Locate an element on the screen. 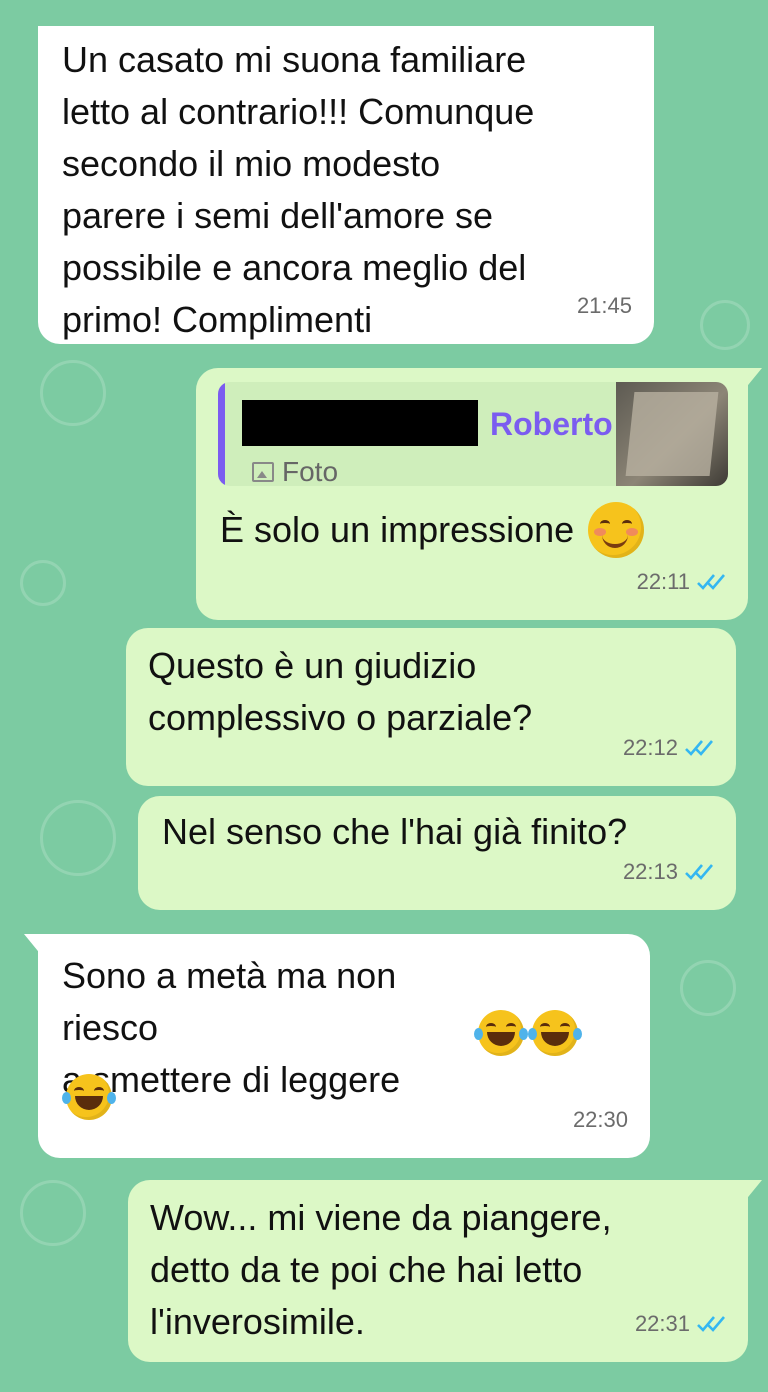  message-meta: 22:13 is located at coordinates (668, 872).